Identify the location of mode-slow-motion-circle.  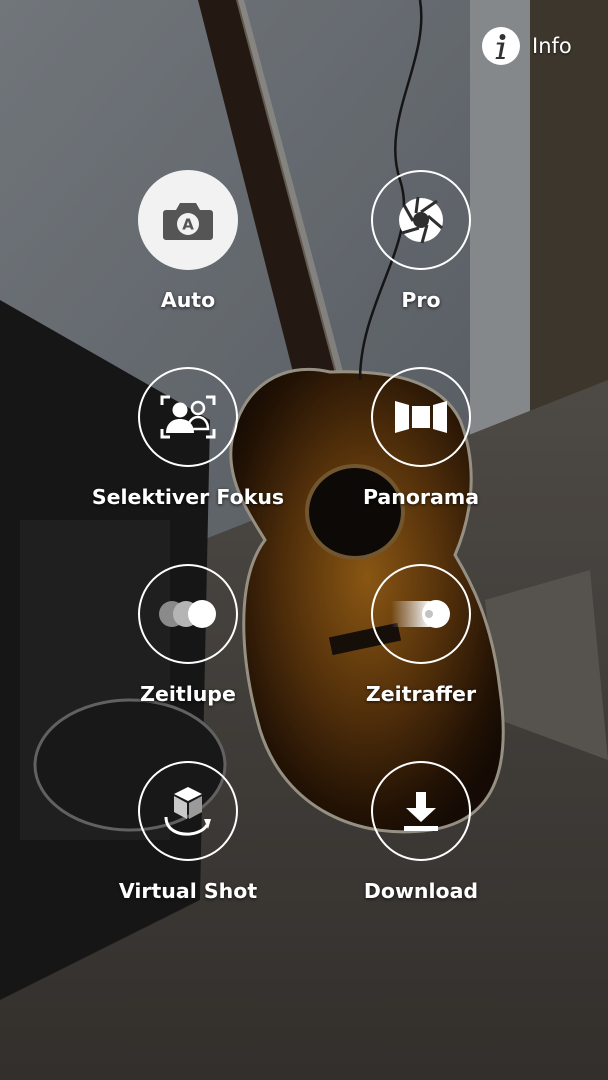
(188, 614).